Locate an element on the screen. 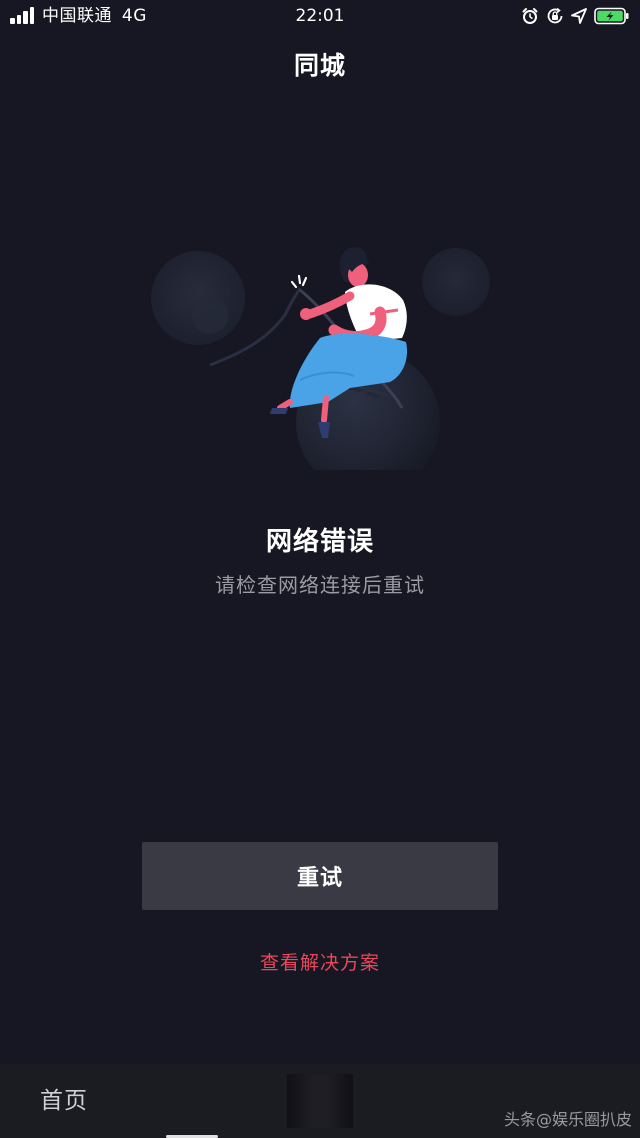  status-bar: 中国联通 4G 22:01 is located at coordinates (320, 16).